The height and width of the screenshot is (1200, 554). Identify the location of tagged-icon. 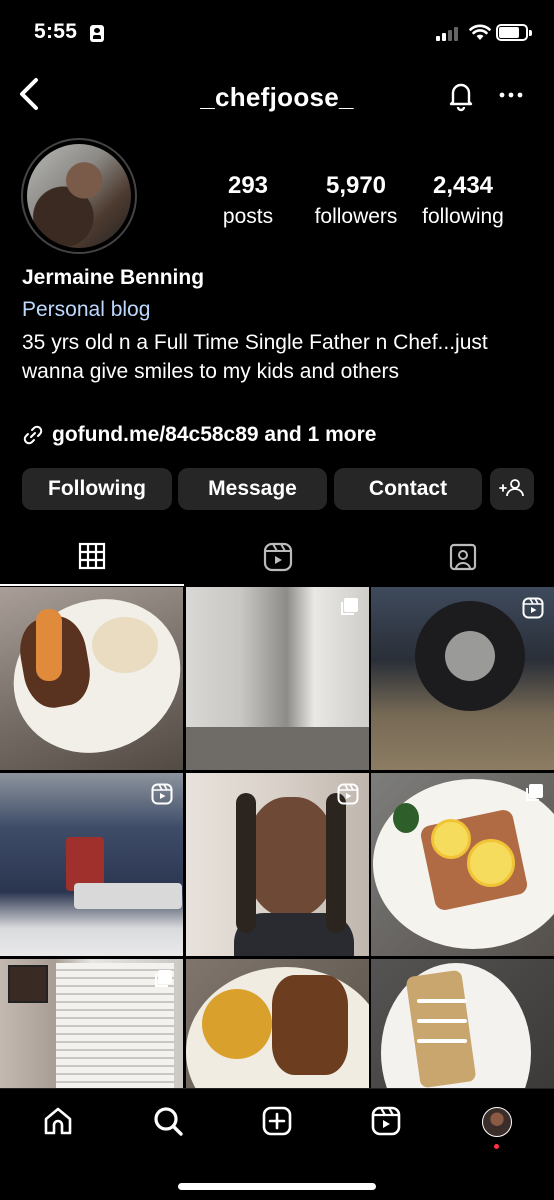
(463, 557).